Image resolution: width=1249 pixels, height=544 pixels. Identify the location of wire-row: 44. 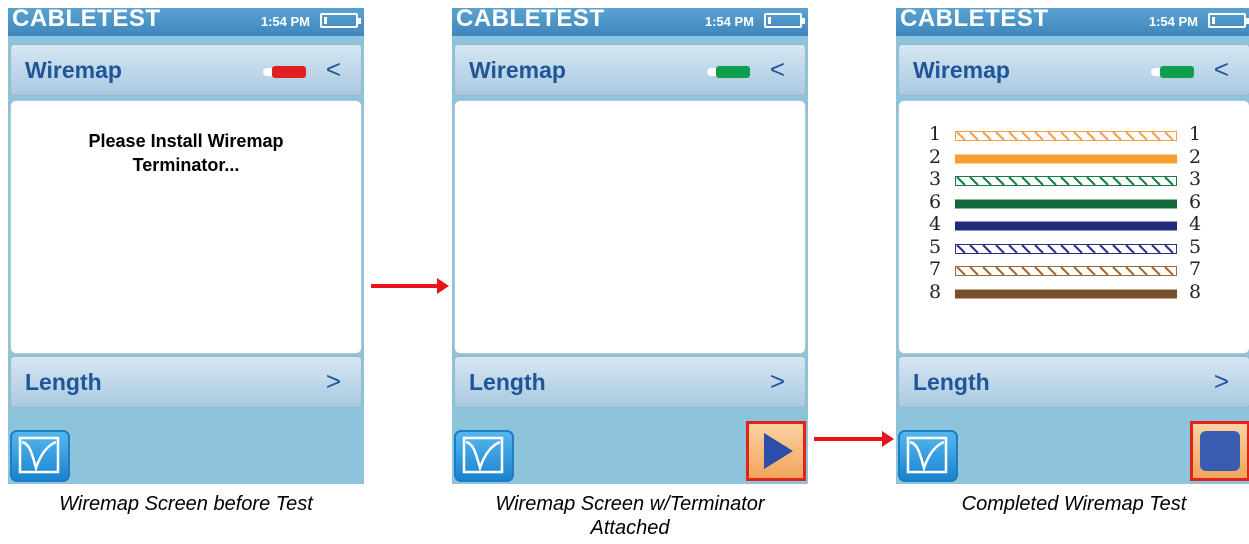
(1074, 224).